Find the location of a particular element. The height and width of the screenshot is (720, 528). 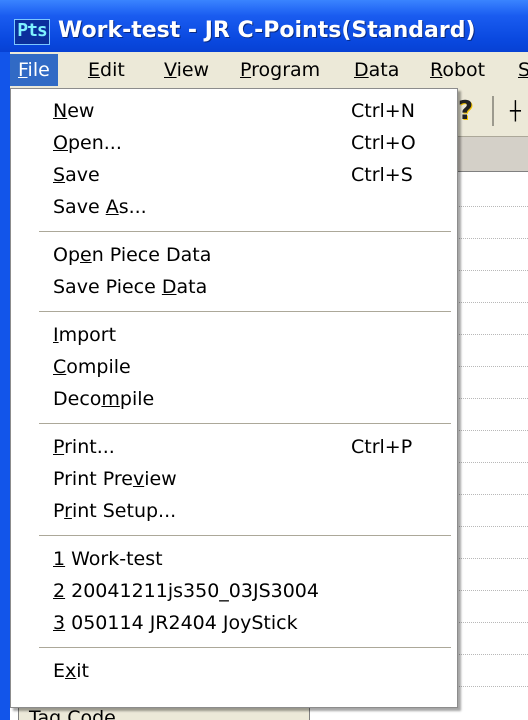

file-menu-item-2-20041211js350-03js3004: 2 20041211js350_03JS3004 is located at coordinates (234, 591).